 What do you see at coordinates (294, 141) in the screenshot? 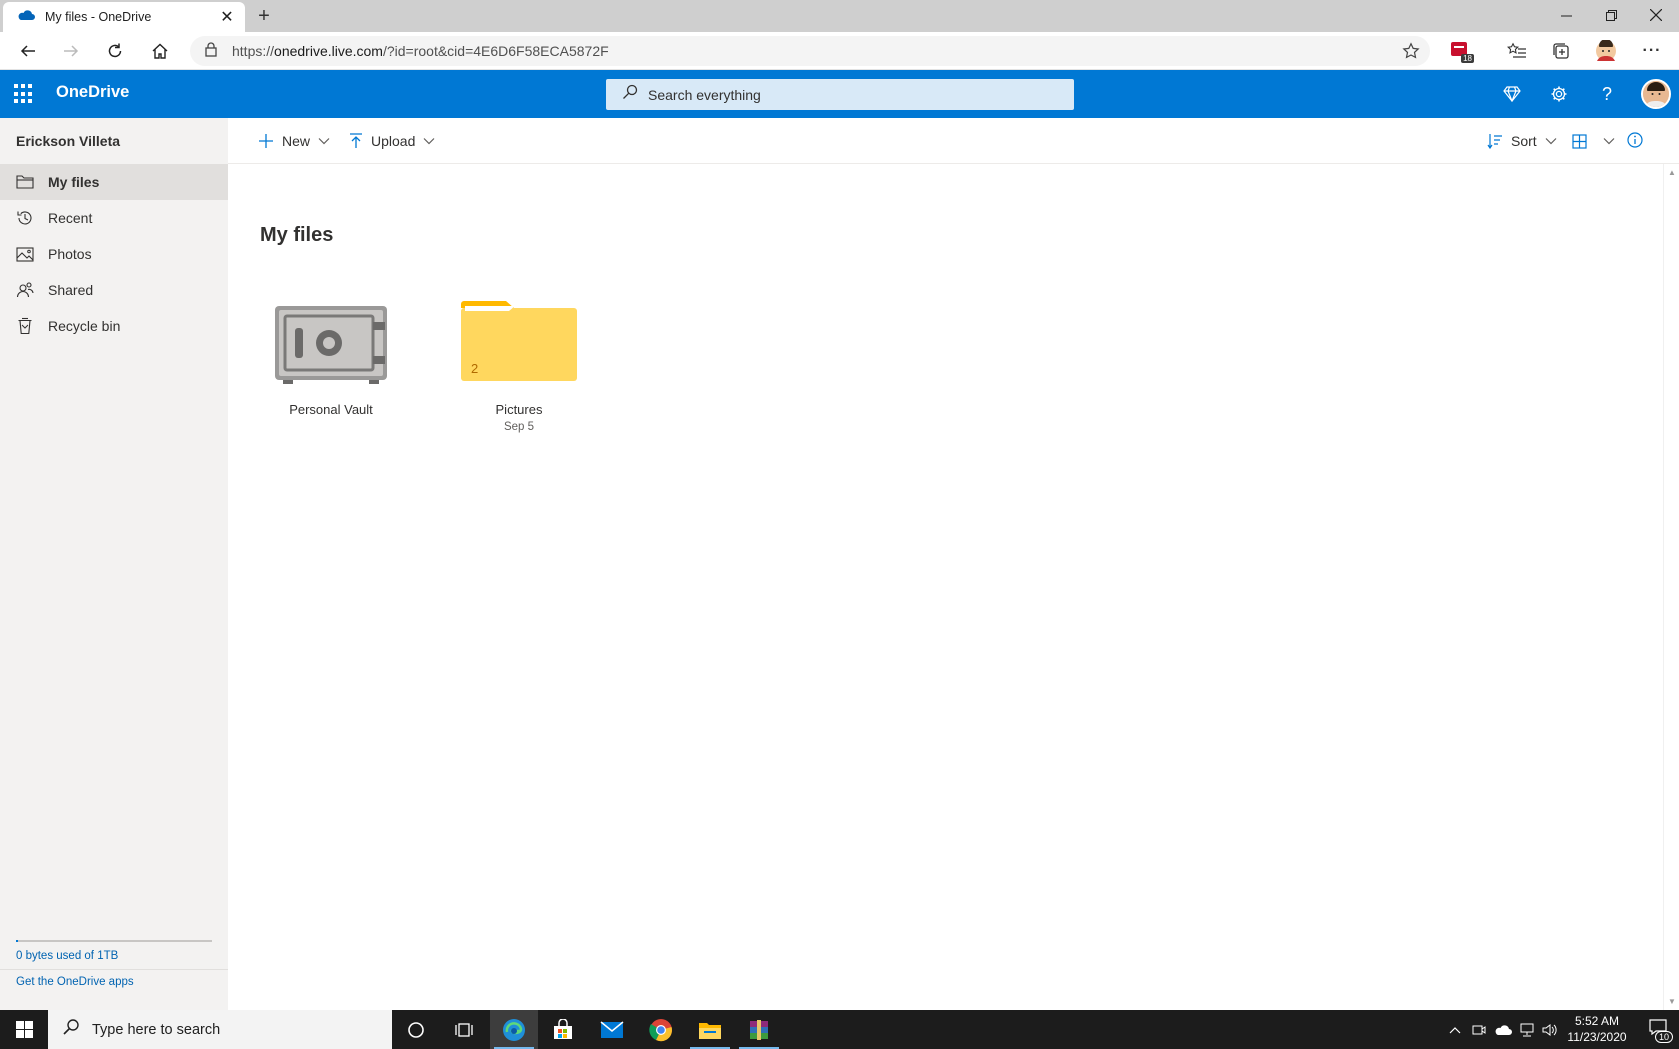
I see `new-button: New` at bounding box center [294, 141].